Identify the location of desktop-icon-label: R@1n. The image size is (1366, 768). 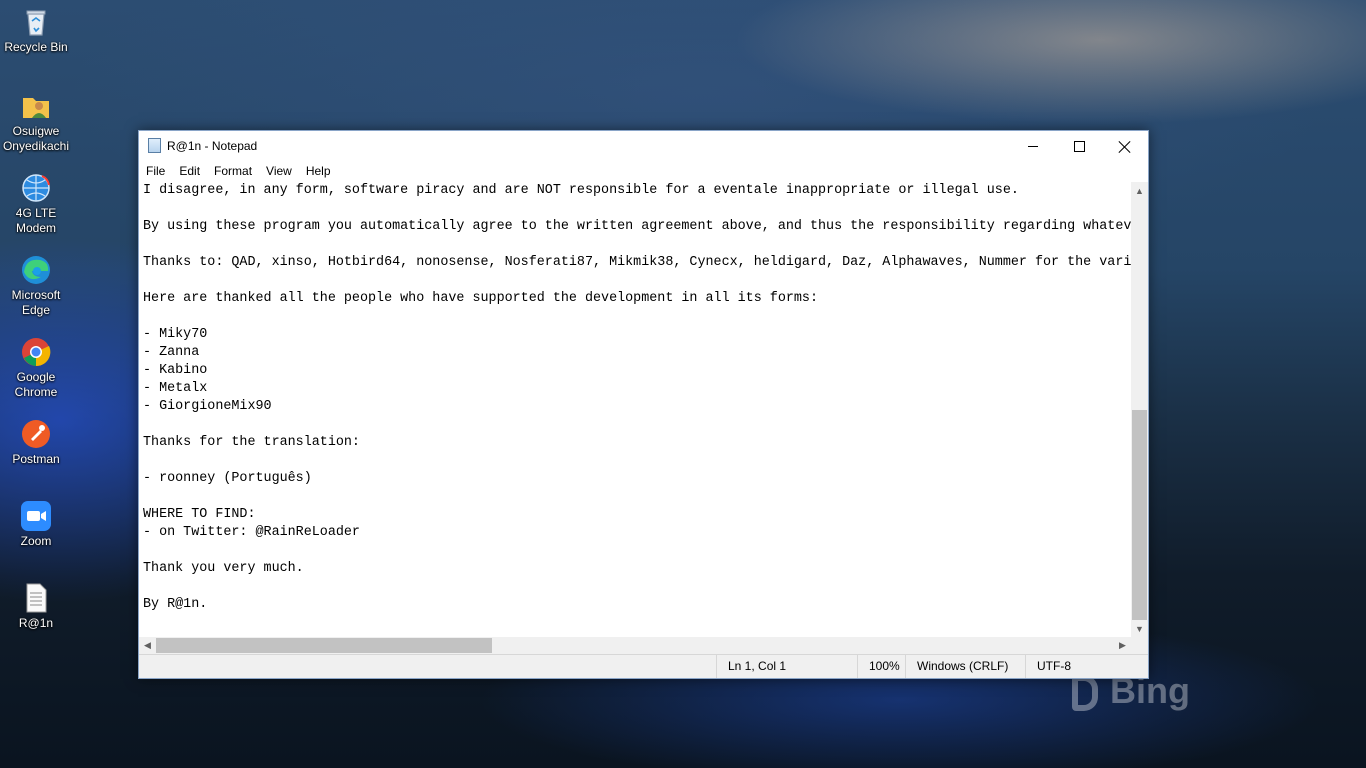
(36, 623).